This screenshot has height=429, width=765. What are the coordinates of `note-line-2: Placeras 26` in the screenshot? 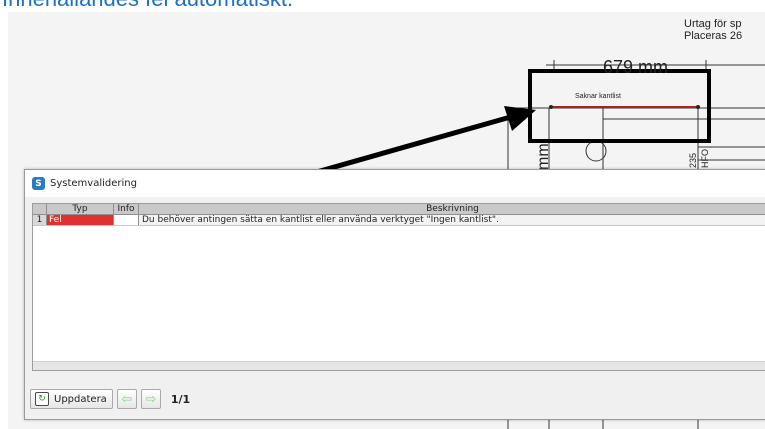 It's located at (713, 36).